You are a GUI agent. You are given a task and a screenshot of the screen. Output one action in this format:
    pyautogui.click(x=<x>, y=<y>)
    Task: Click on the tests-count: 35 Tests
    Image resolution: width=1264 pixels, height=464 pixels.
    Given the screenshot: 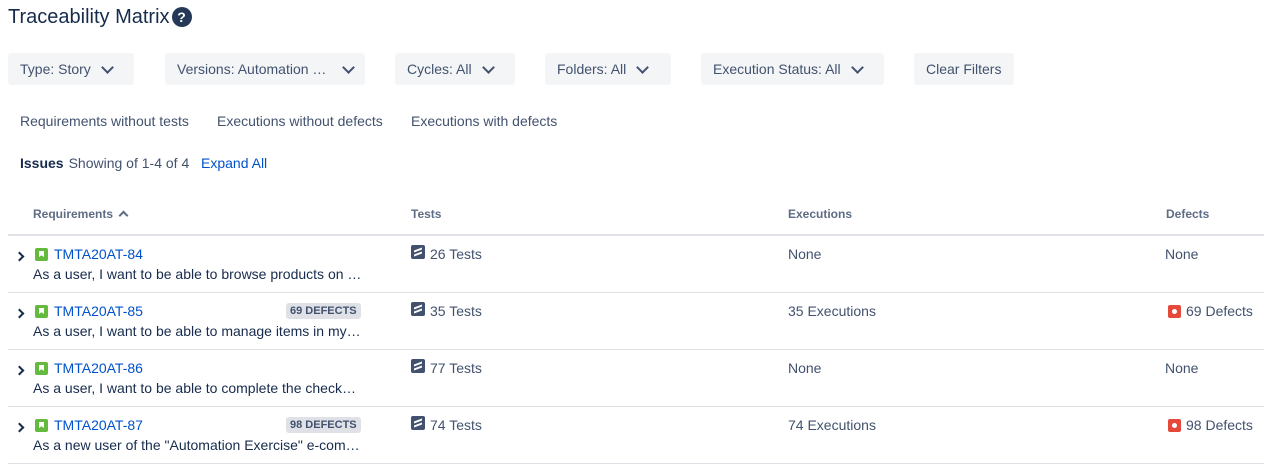 What is the action you would take?
    pyautogui.click(x=456, y=311)
    